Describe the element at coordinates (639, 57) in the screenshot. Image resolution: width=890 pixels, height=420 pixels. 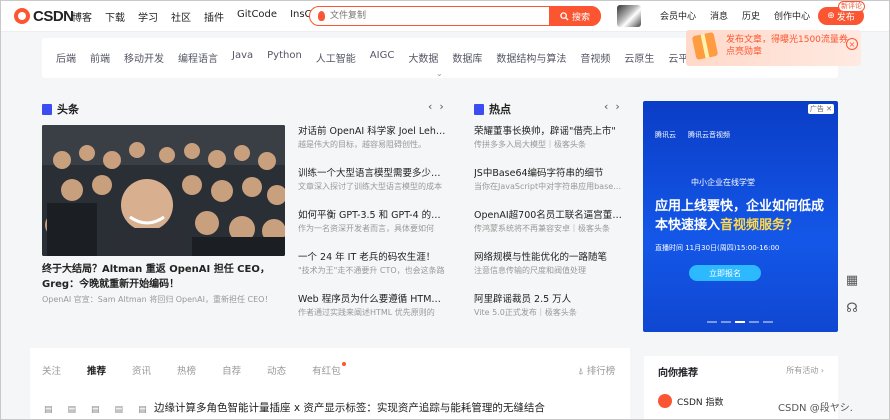
I see `category-cloud-native: 云原生` at that location.